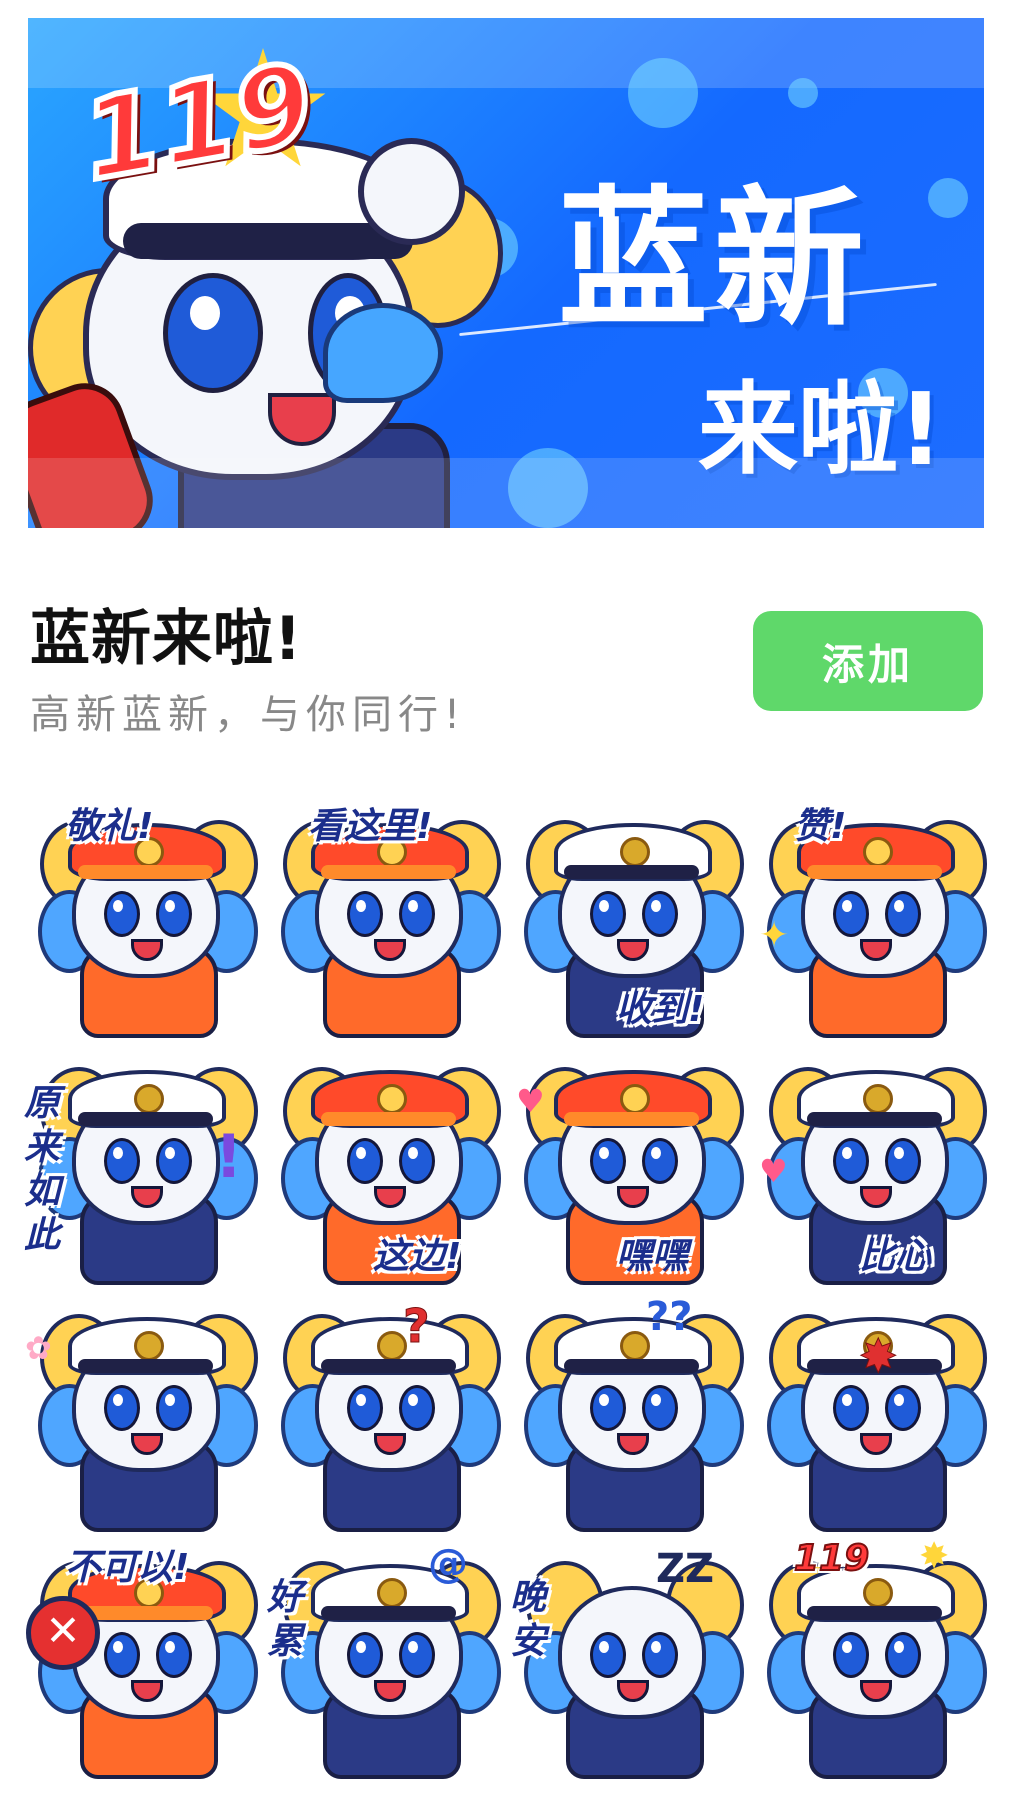 The width and height of the screenshot is (1011, 1795). Describe the element at coordinates (384, 1412) in the screenshot. I see `sticker-item: ?` at that location.